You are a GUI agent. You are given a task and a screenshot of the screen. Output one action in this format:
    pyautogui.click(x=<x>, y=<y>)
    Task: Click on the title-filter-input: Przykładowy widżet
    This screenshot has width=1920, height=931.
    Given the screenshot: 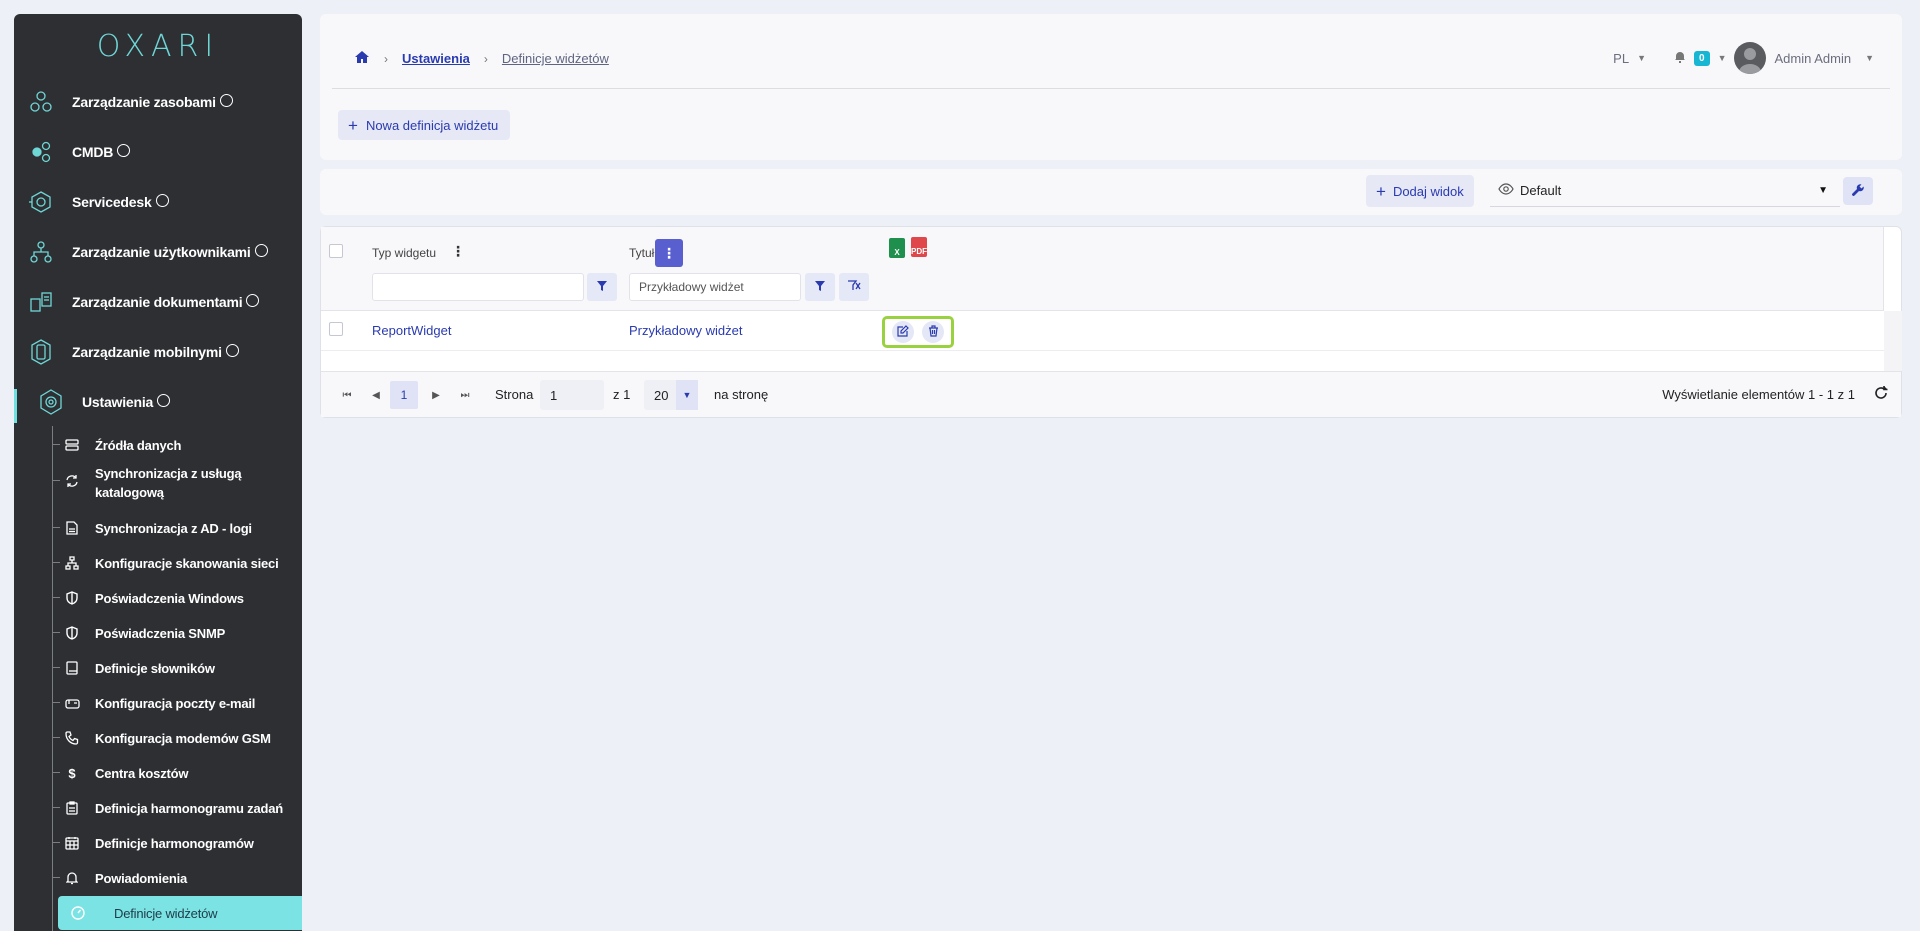 What is the action you would take?
    pyautogui.click(x=715, y=287)
    